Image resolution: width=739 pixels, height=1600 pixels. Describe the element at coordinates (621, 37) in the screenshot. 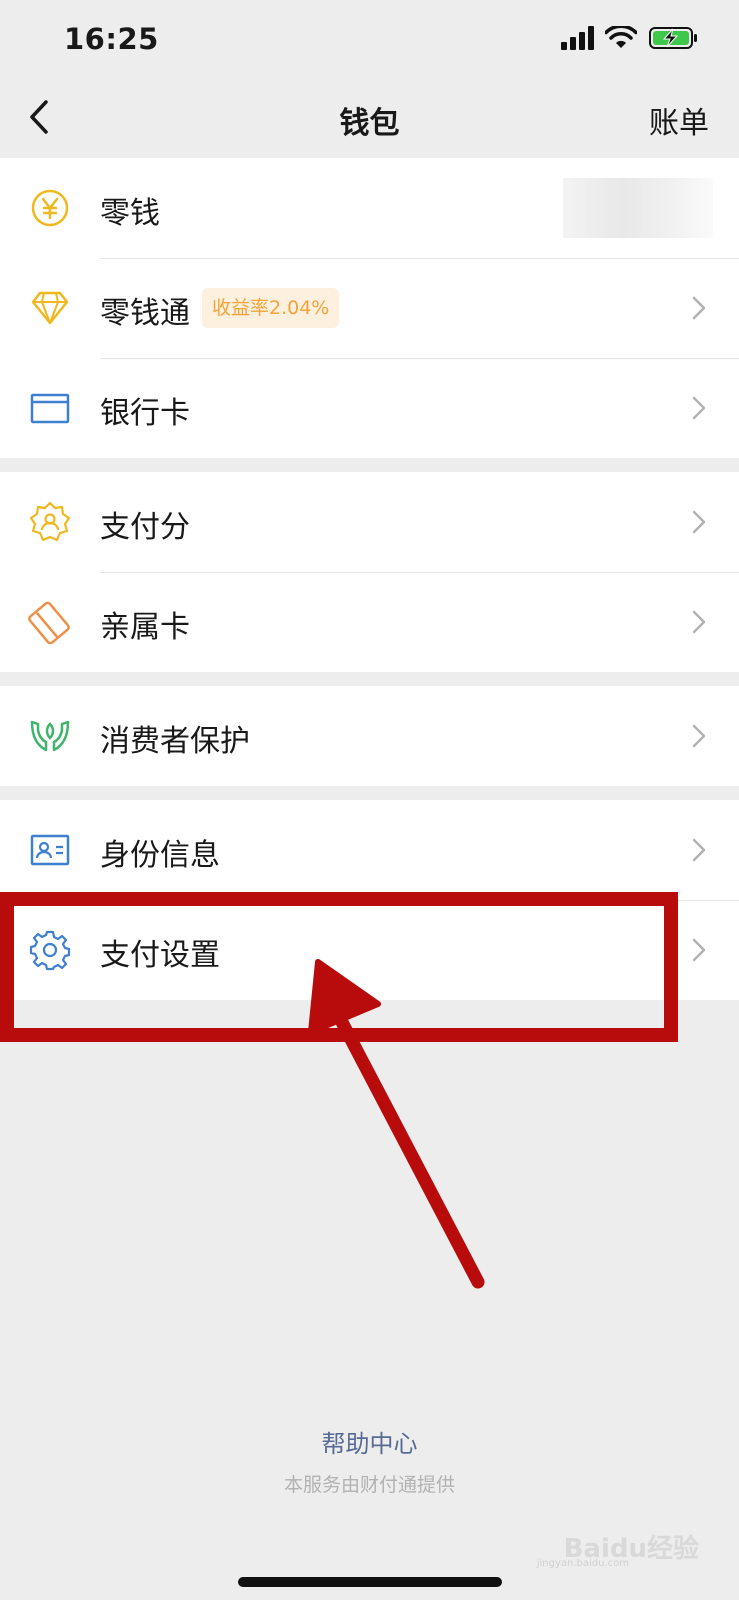

I see `wifi-icon` at that location.